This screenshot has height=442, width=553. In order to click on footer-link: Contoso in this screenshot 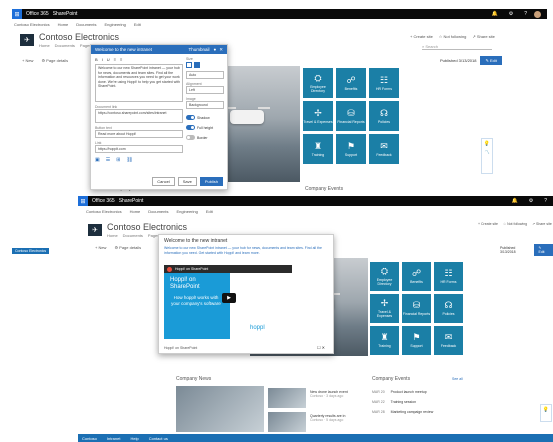, I will do `click(89, 438)`.